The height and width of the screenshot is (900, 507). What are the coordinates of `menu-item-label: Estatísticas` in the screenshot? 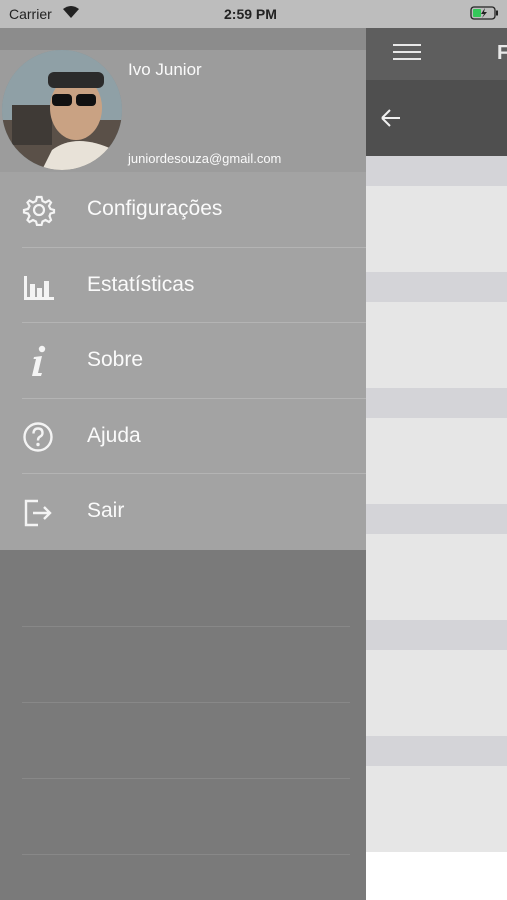 It's located at (141, 284).